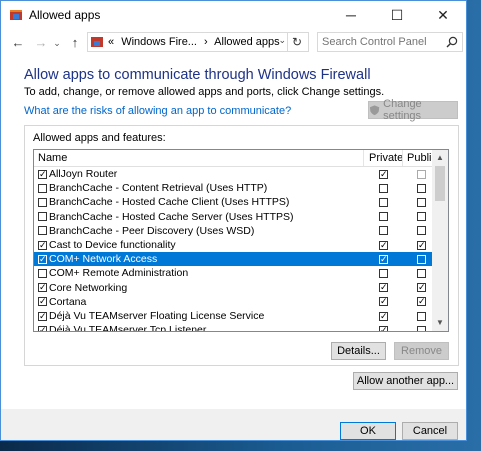 The height and width of the screenshot is (451, 481). What do you see at coordinates (440, 323) in the screenshot?
I see `scroll-down-icon: ▼` at bounding box center [440, 323].